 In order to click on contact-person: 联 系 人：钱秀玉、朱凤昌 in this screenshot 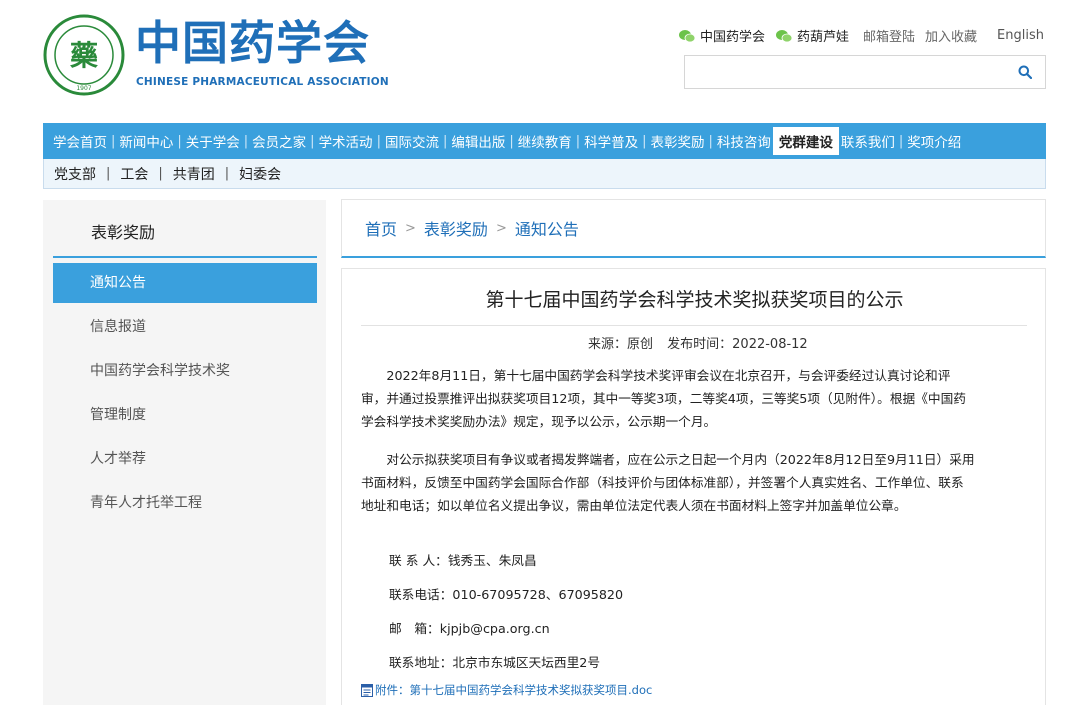, I will do `click(463, 560)`.